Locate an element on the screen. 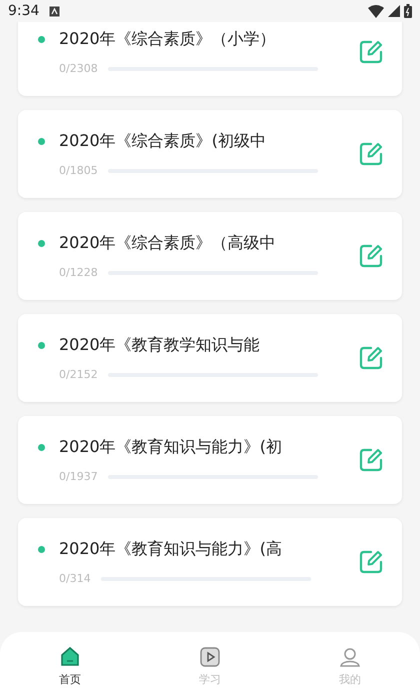 The image size is (420, 700). status-time: 9:34 is located at coordinates (24, 11).